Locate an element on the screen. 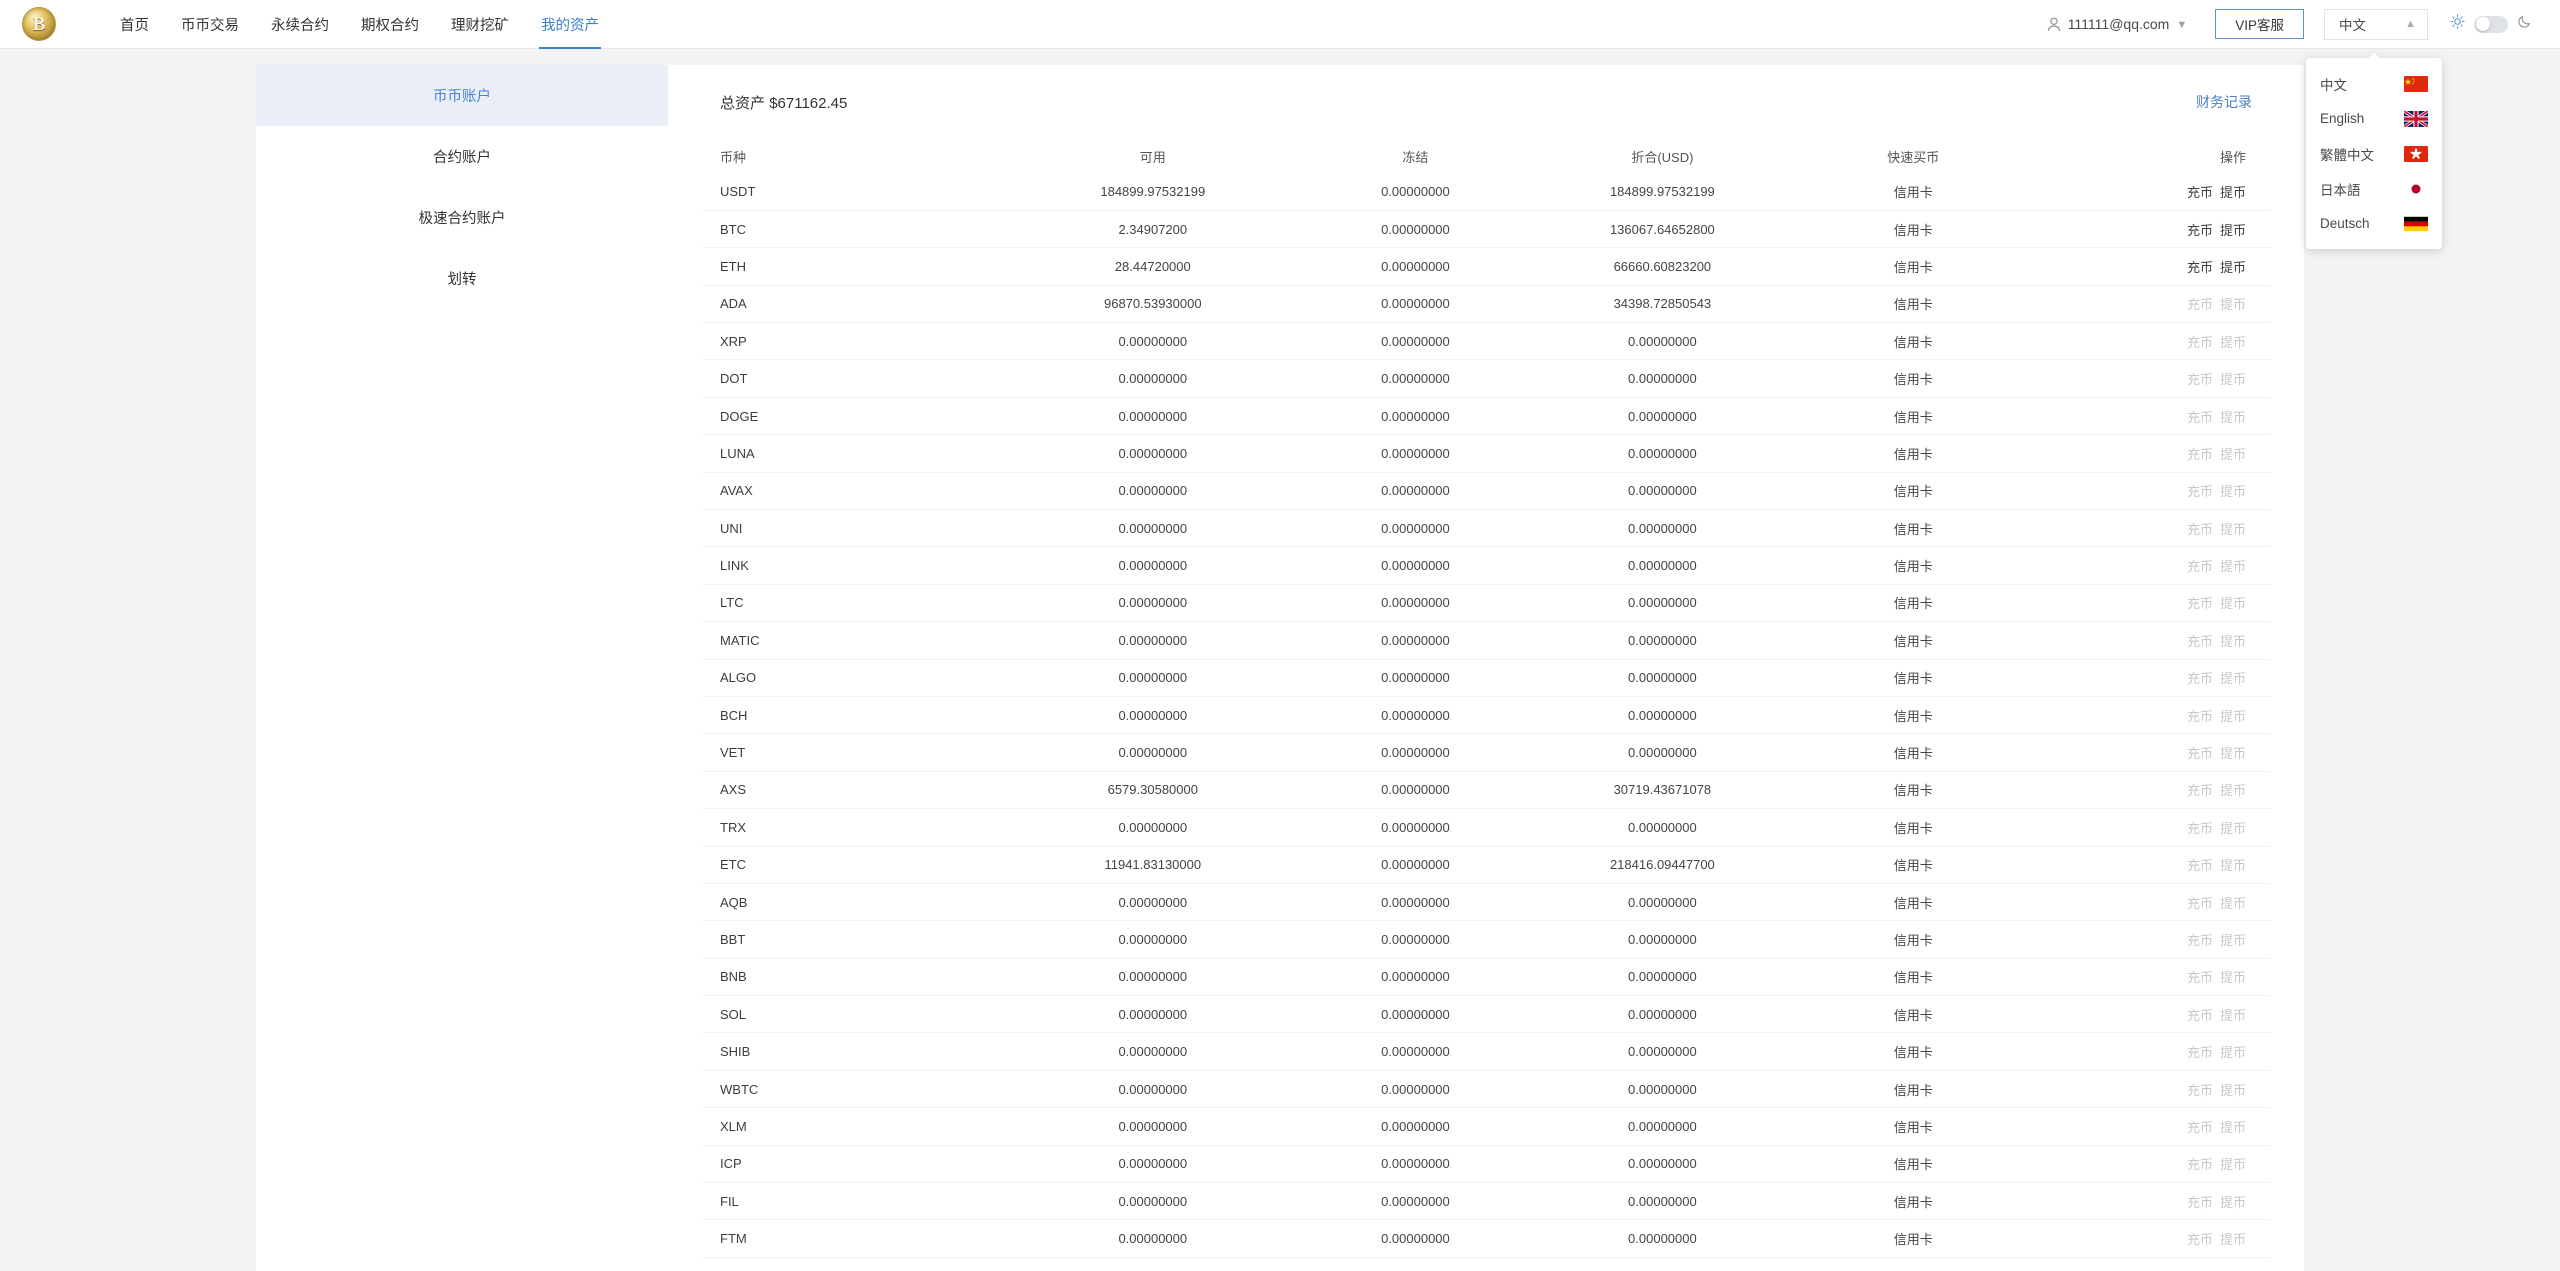 The height and width of the screenshot is (1271, 2560). cell-coin-symbol: AQB is located at coordinates (855, 902).